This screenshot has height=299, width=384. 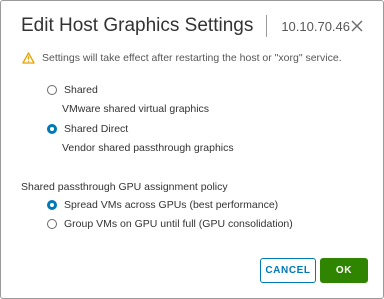 I want to click on radio-spread-vms-circle, so click(x=52, y=205).